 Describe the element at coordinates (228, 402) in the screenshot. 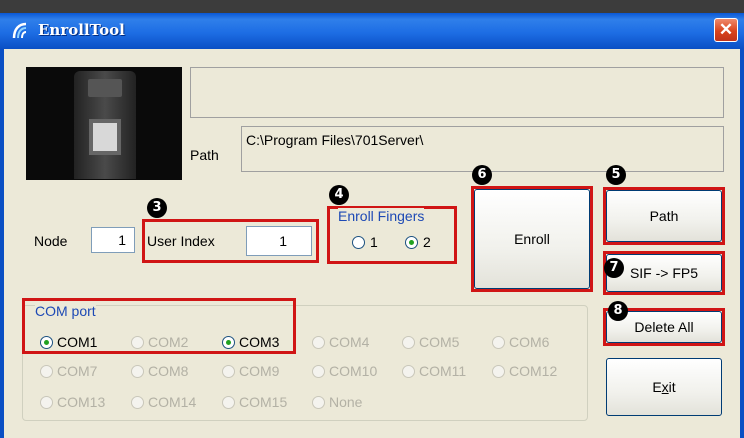

I see `com-radio-com15` at that location.